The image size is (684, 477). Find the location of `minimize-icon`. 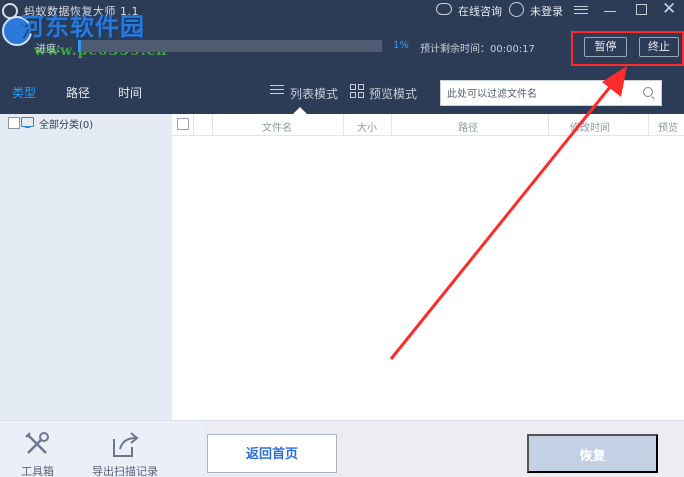

minimize-icon is located at coordinates (610, 11).